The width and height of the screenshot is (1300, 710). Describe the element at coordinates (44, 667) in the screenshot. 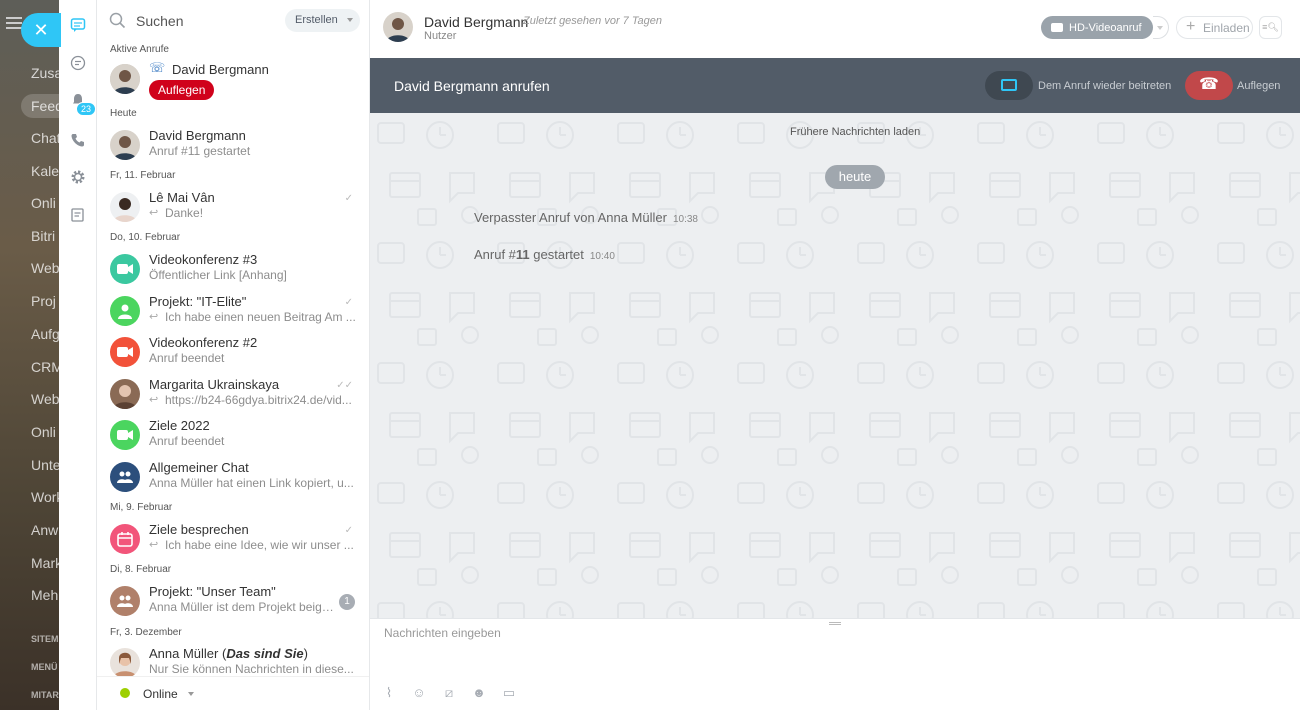

I see `bg-menu-section: MENÜ` at that location.